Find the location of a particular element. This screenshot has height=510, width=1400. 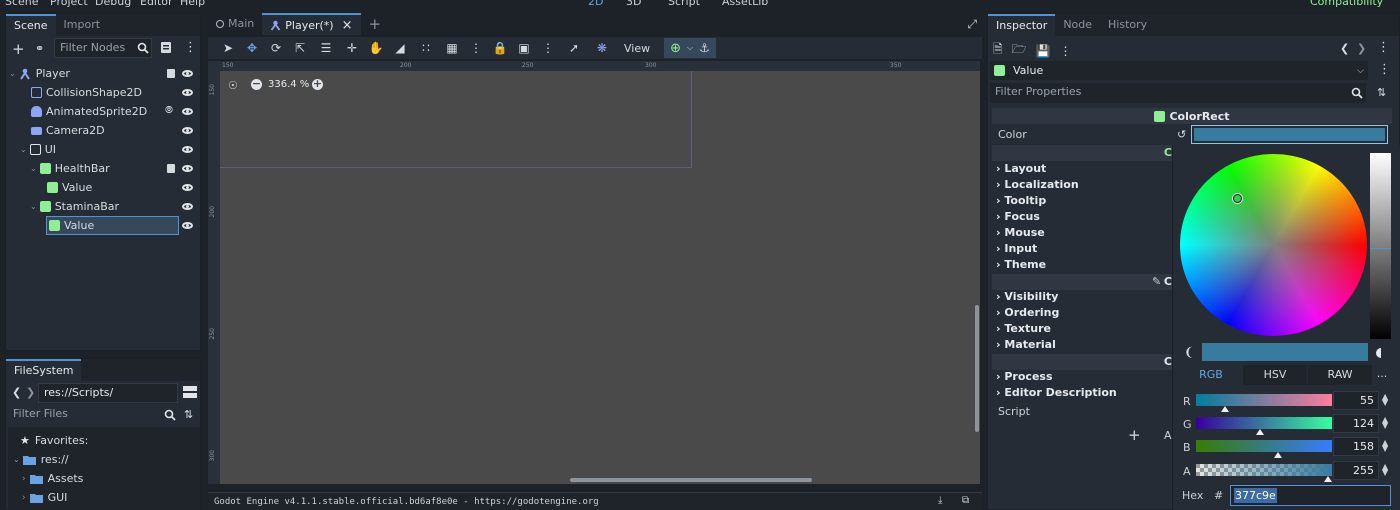

tree-node-staminabar: ⌄ StaminaBar is located at coordinates (74, 206).